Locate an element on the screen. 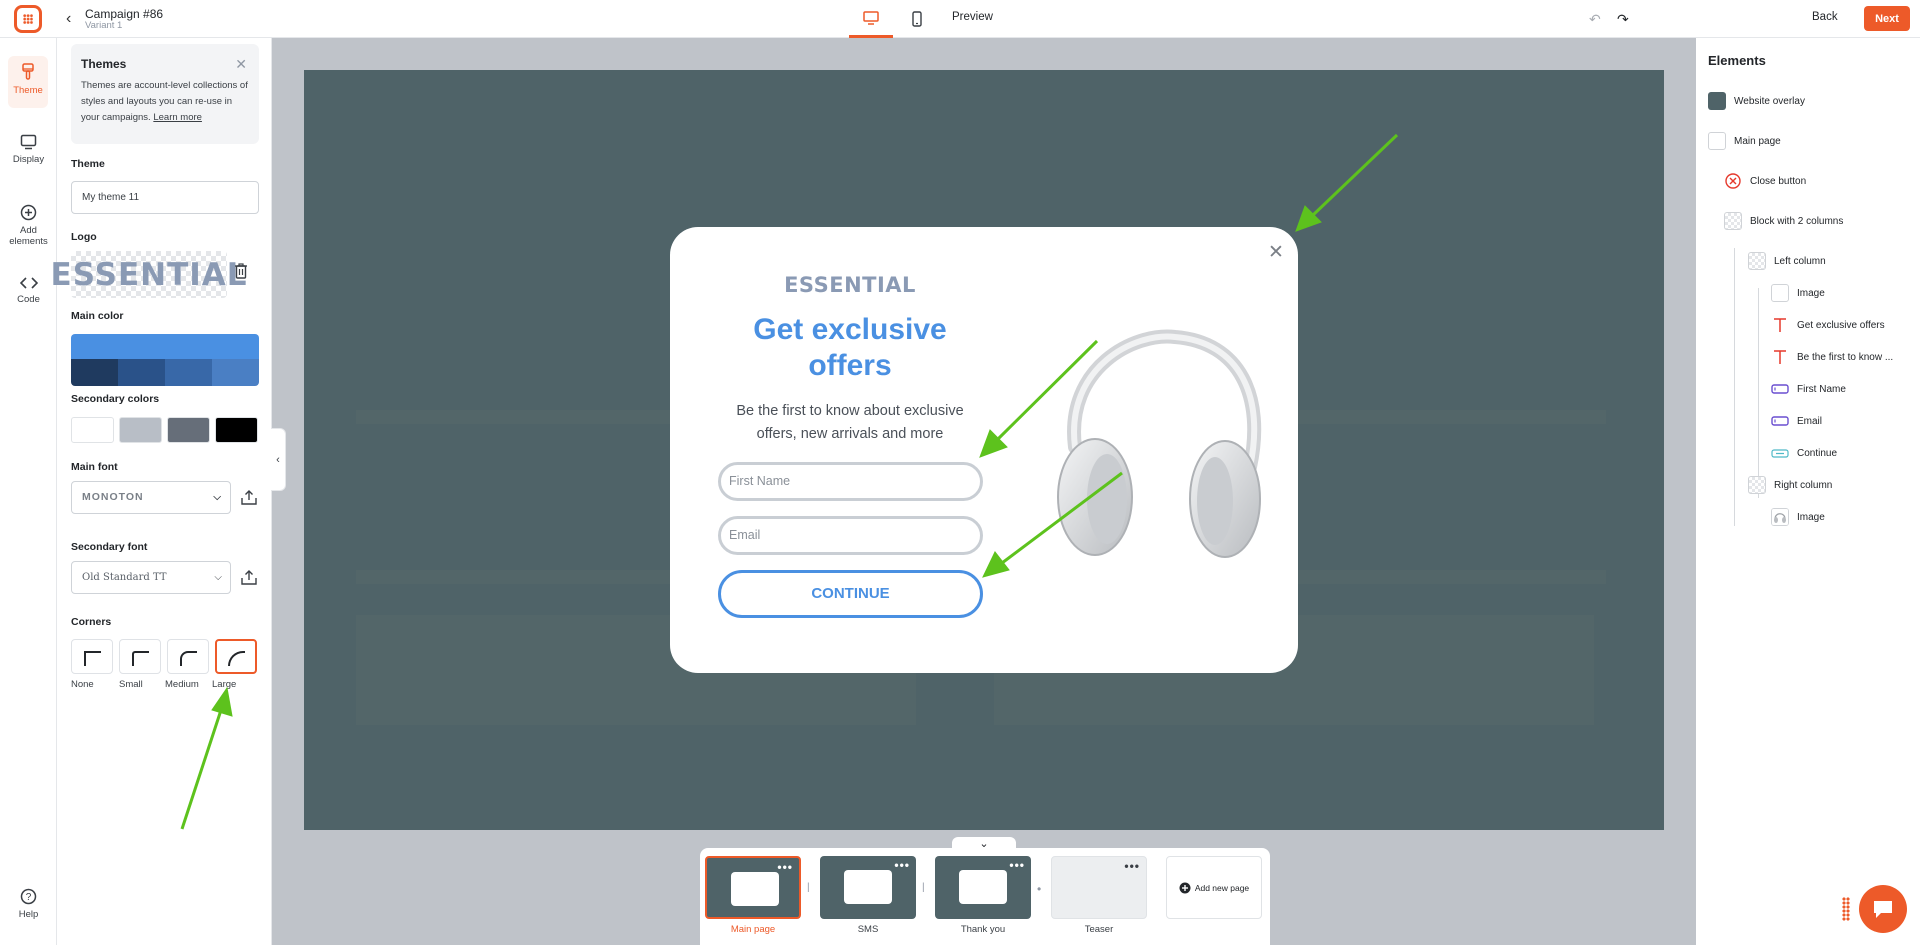 Image resolution: width=1920 pixels, height=945 pixels. email-input: Email is located at coordinates (850, 535).